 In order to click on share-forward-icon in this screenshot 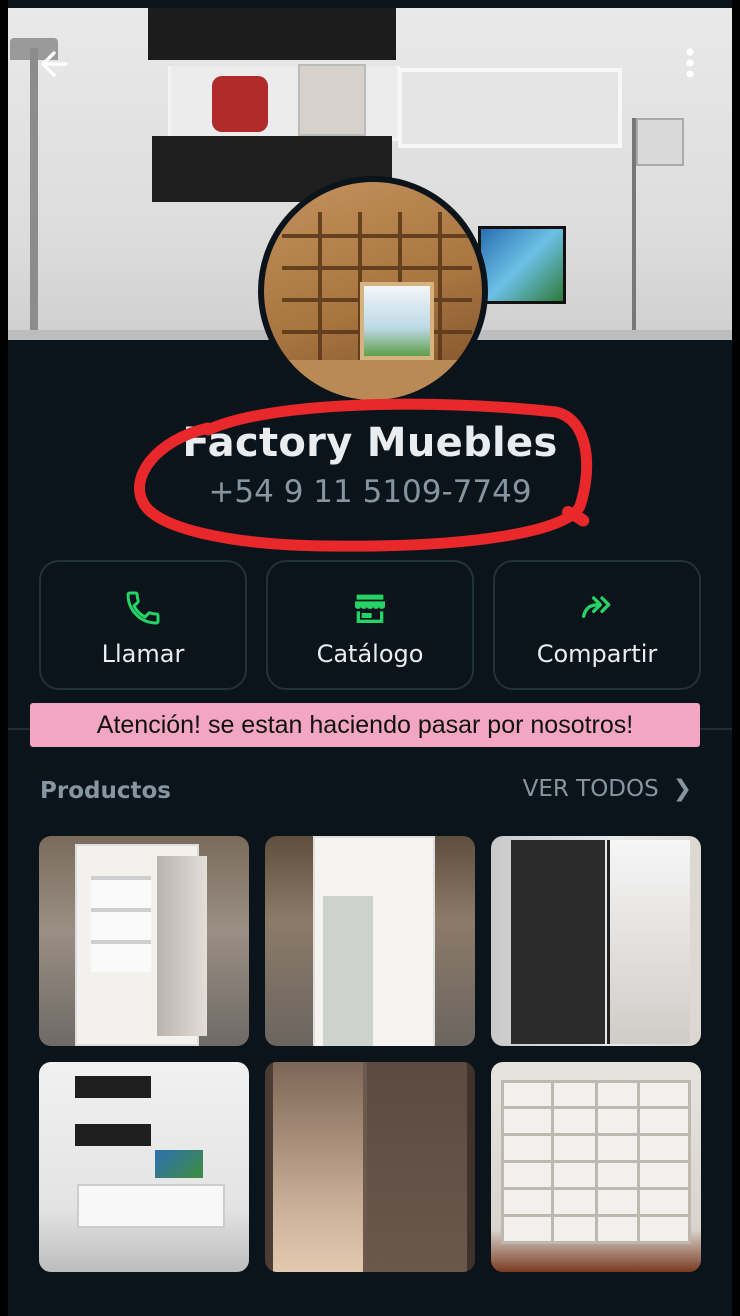, I will do `click(597, 608)`.